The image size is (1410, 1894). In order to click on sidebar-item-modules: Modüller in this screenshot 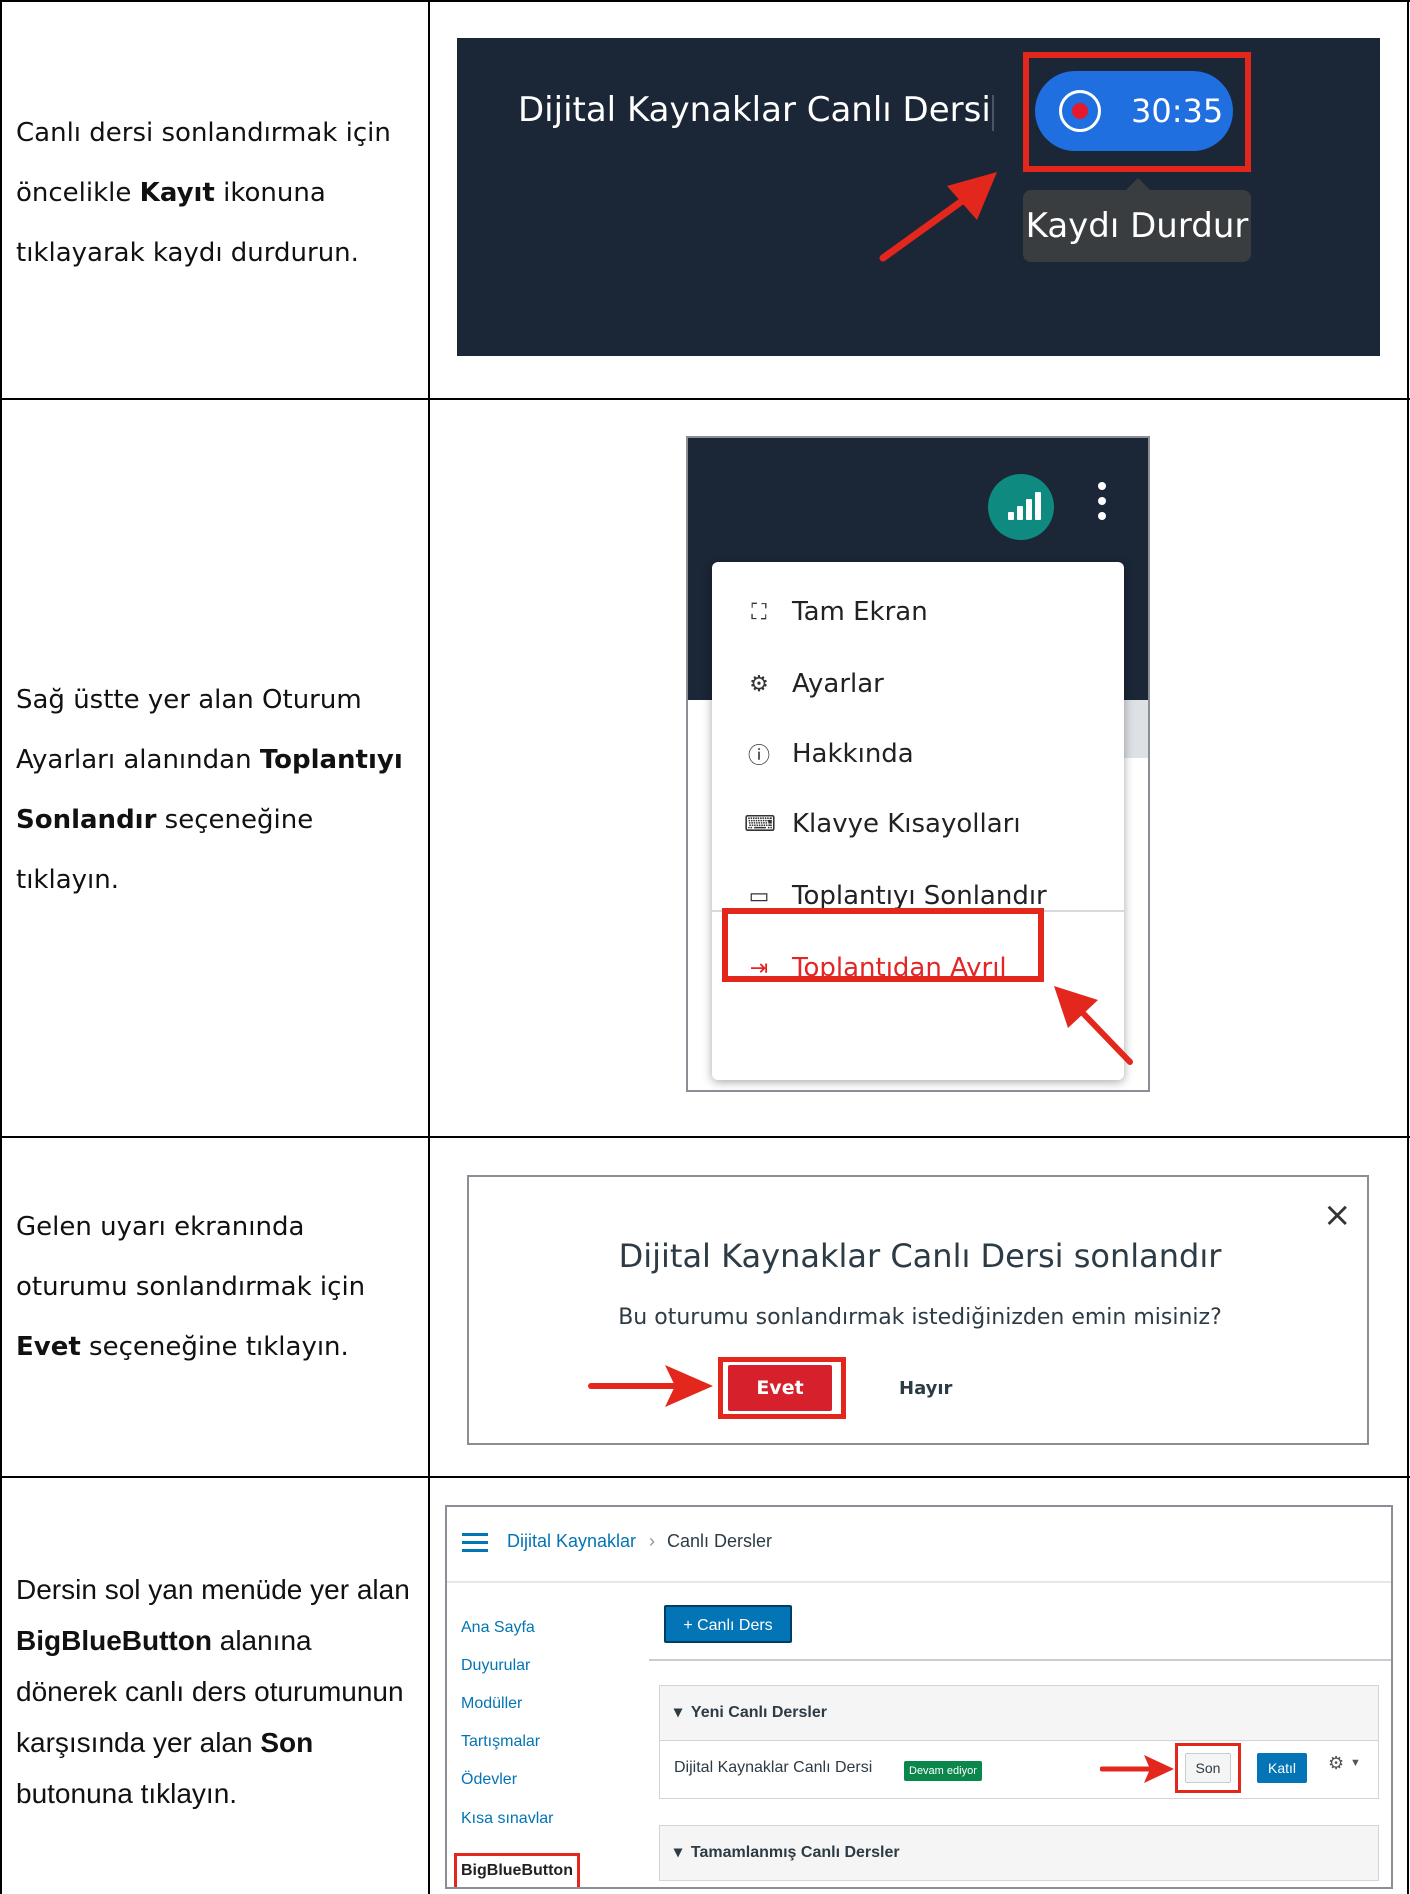, I will do `click(491, 1704)`.